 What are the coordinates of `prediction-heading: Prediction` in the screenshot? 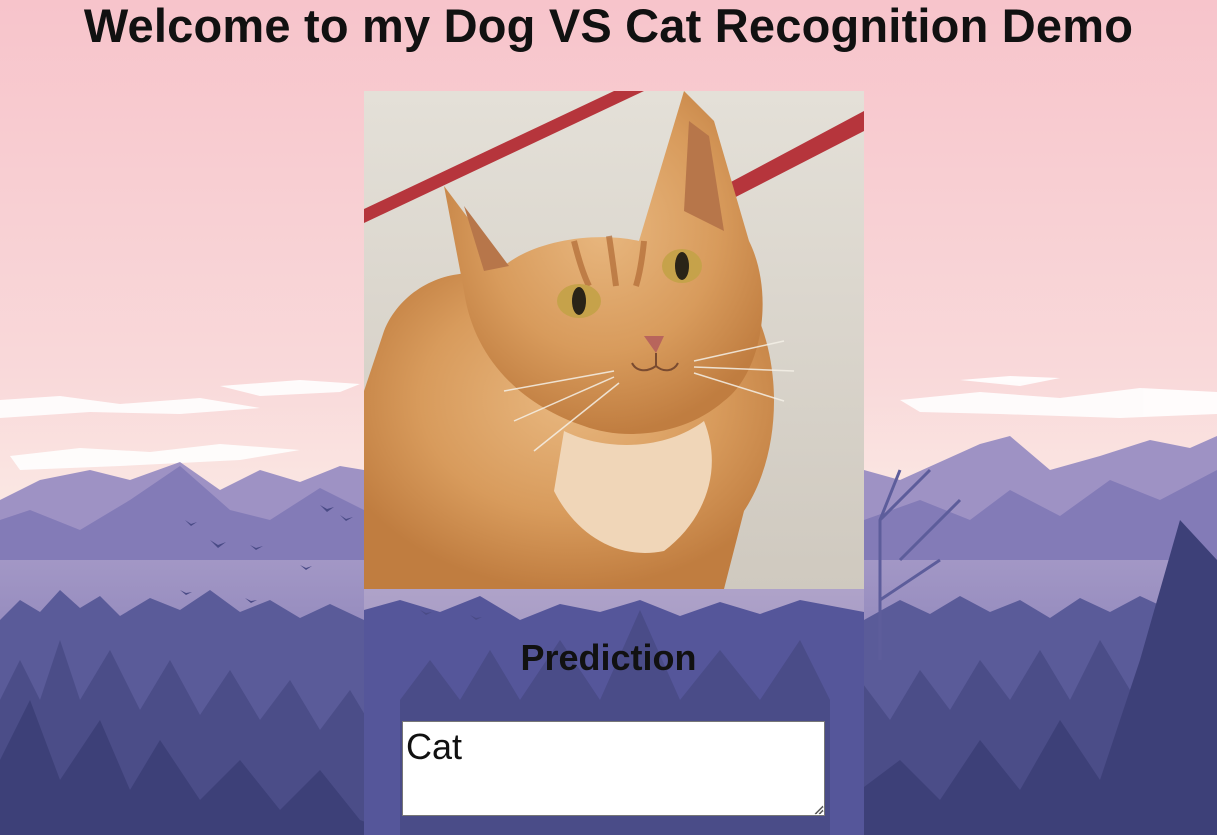 It's located at (608, 657).